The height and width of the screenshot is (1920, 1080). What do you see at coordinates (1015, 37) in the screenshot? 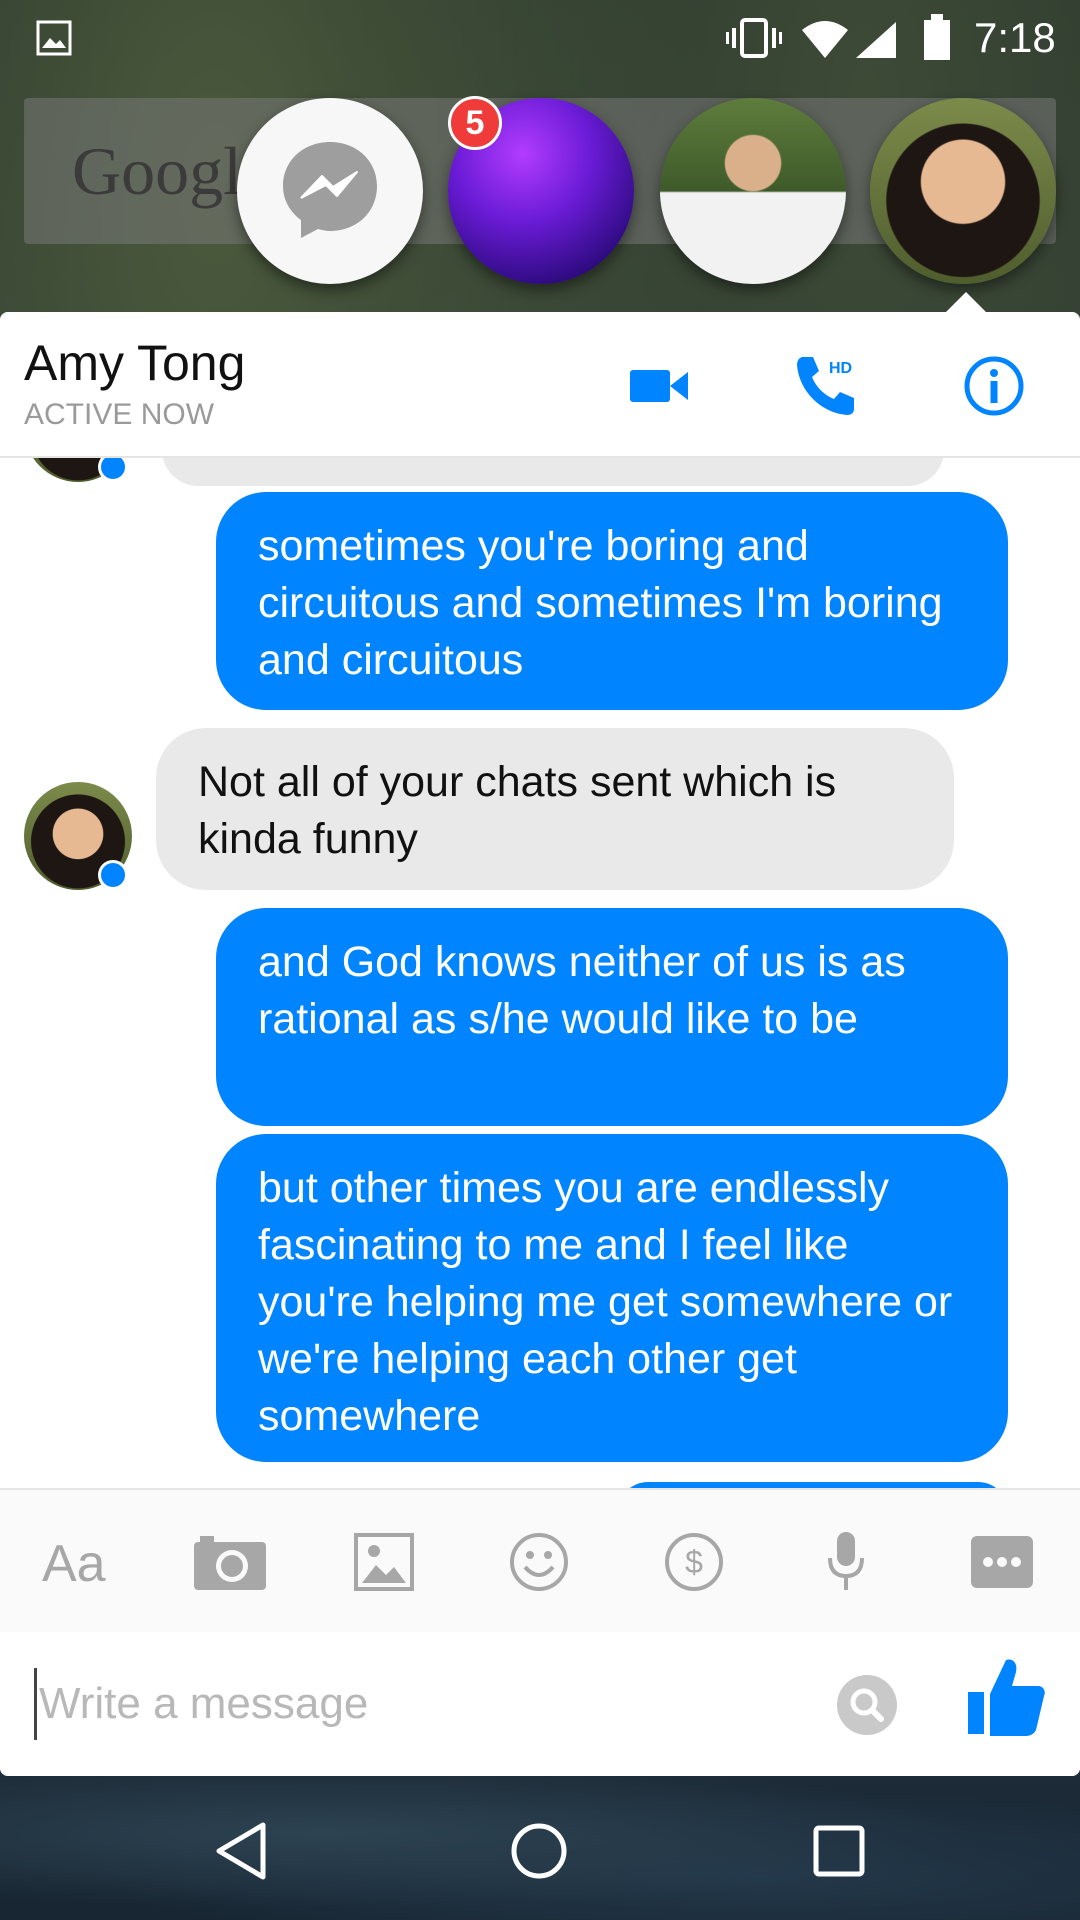
I see `clock: 7:18` at bounding box center [1015, 37].